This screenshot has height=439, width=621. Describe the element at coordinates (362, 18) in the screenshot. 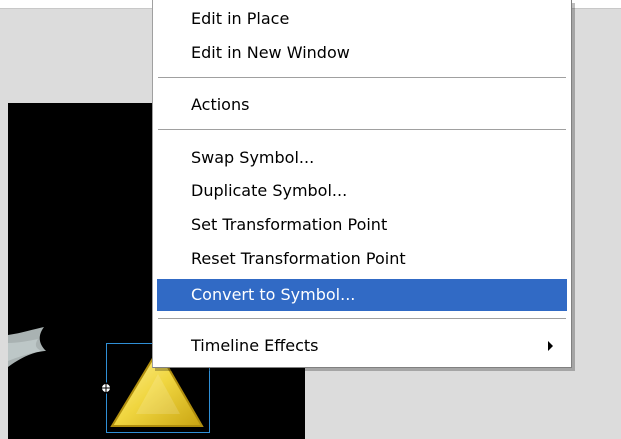

I see `menu-item-edit-in-place: Edit in Place` at that location.